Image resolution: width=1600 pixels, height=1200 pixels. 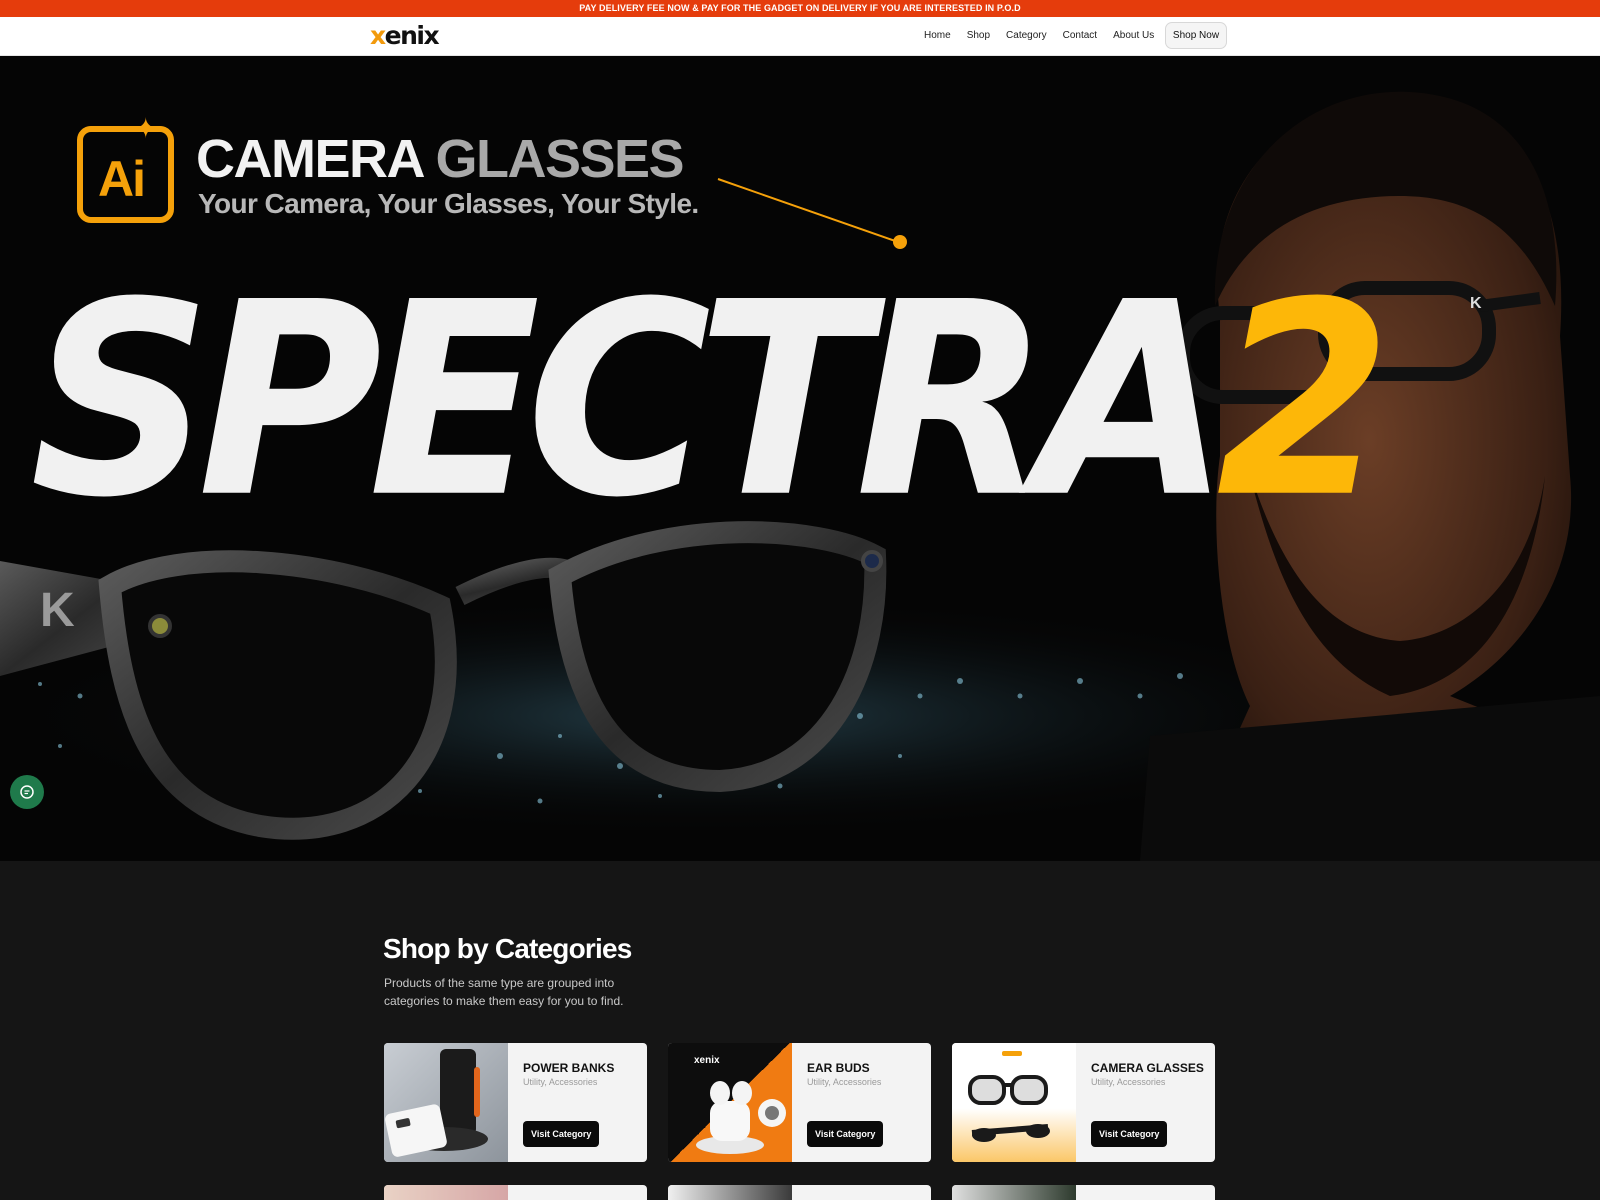 I want to click on hero-tagline: Your Camera, Your Glasses, Your Style., so click(x=448, y=203).